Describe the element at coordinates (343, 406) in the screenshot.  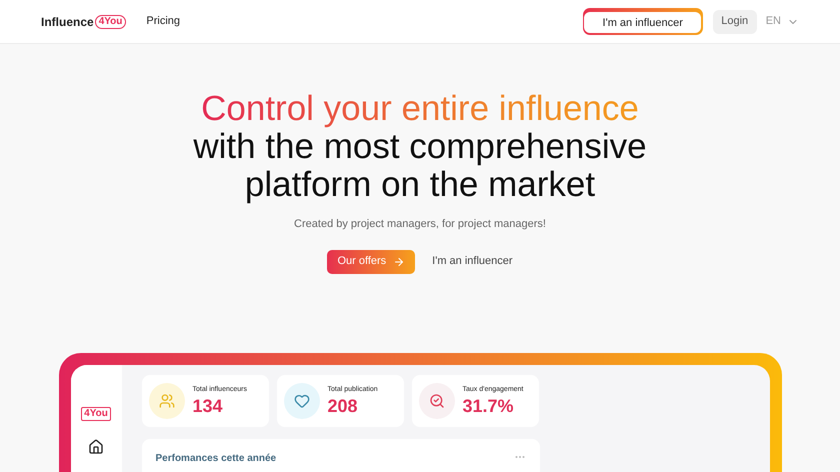
I see `stat-value: 208` at that location.